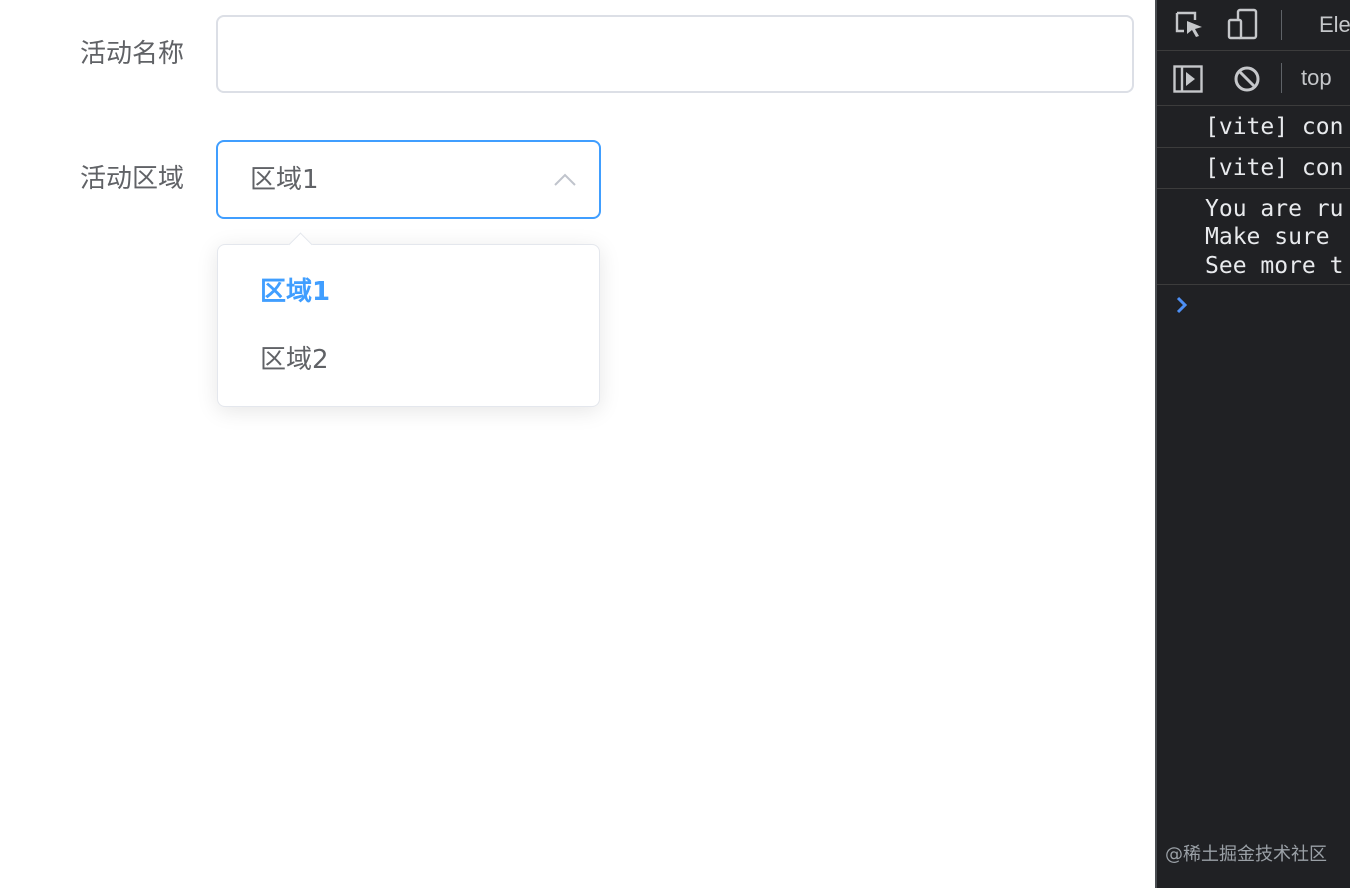 This screenshot has width=1350, height=888. What do you see at coordinates (1182, 305) in the screenshot?
I see `prompt-chevron-icon` at bounding box center [1182, 305].